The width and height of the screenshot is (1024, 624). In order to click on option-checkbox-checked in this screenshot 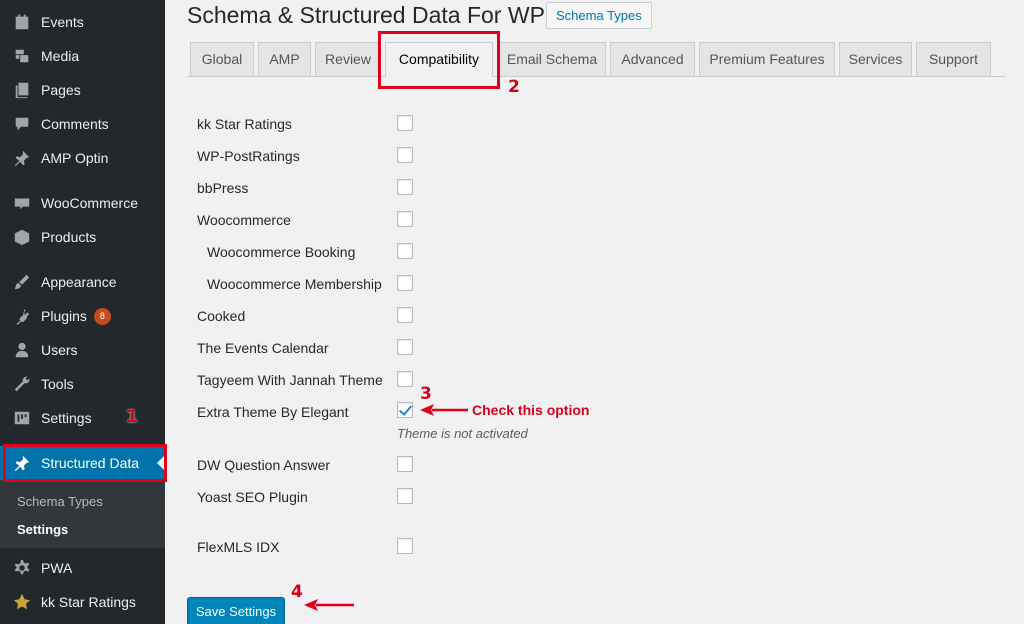, I will do `click(405, 410)`.